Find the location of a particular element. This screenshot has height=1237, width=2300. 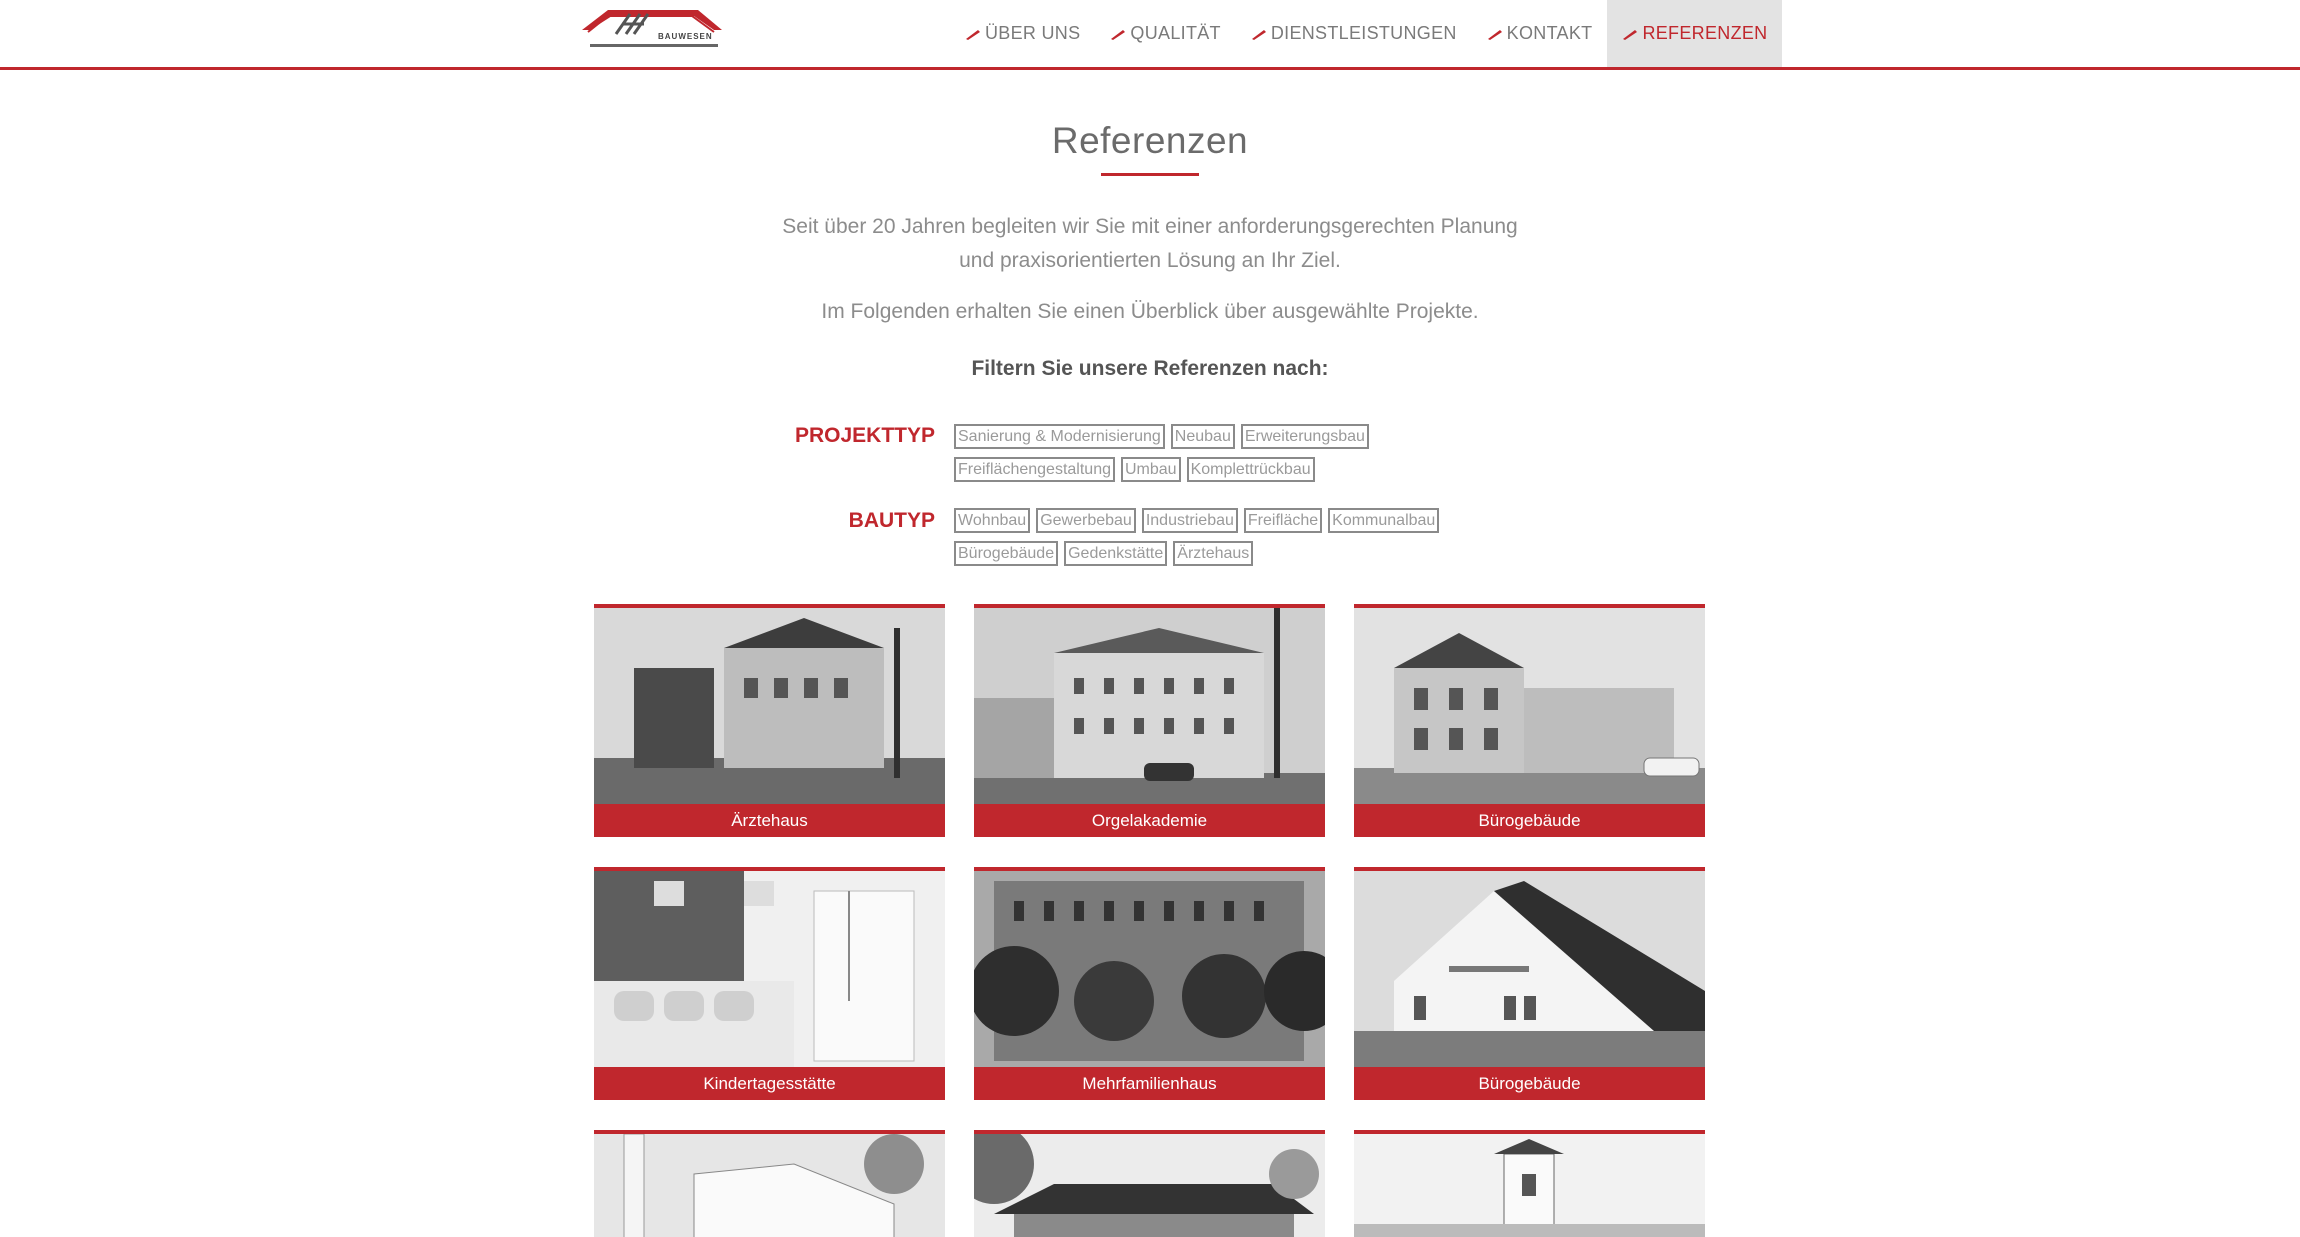

card-caption: Mehrfamilienhaus is located at coordinates (1149, 1083).